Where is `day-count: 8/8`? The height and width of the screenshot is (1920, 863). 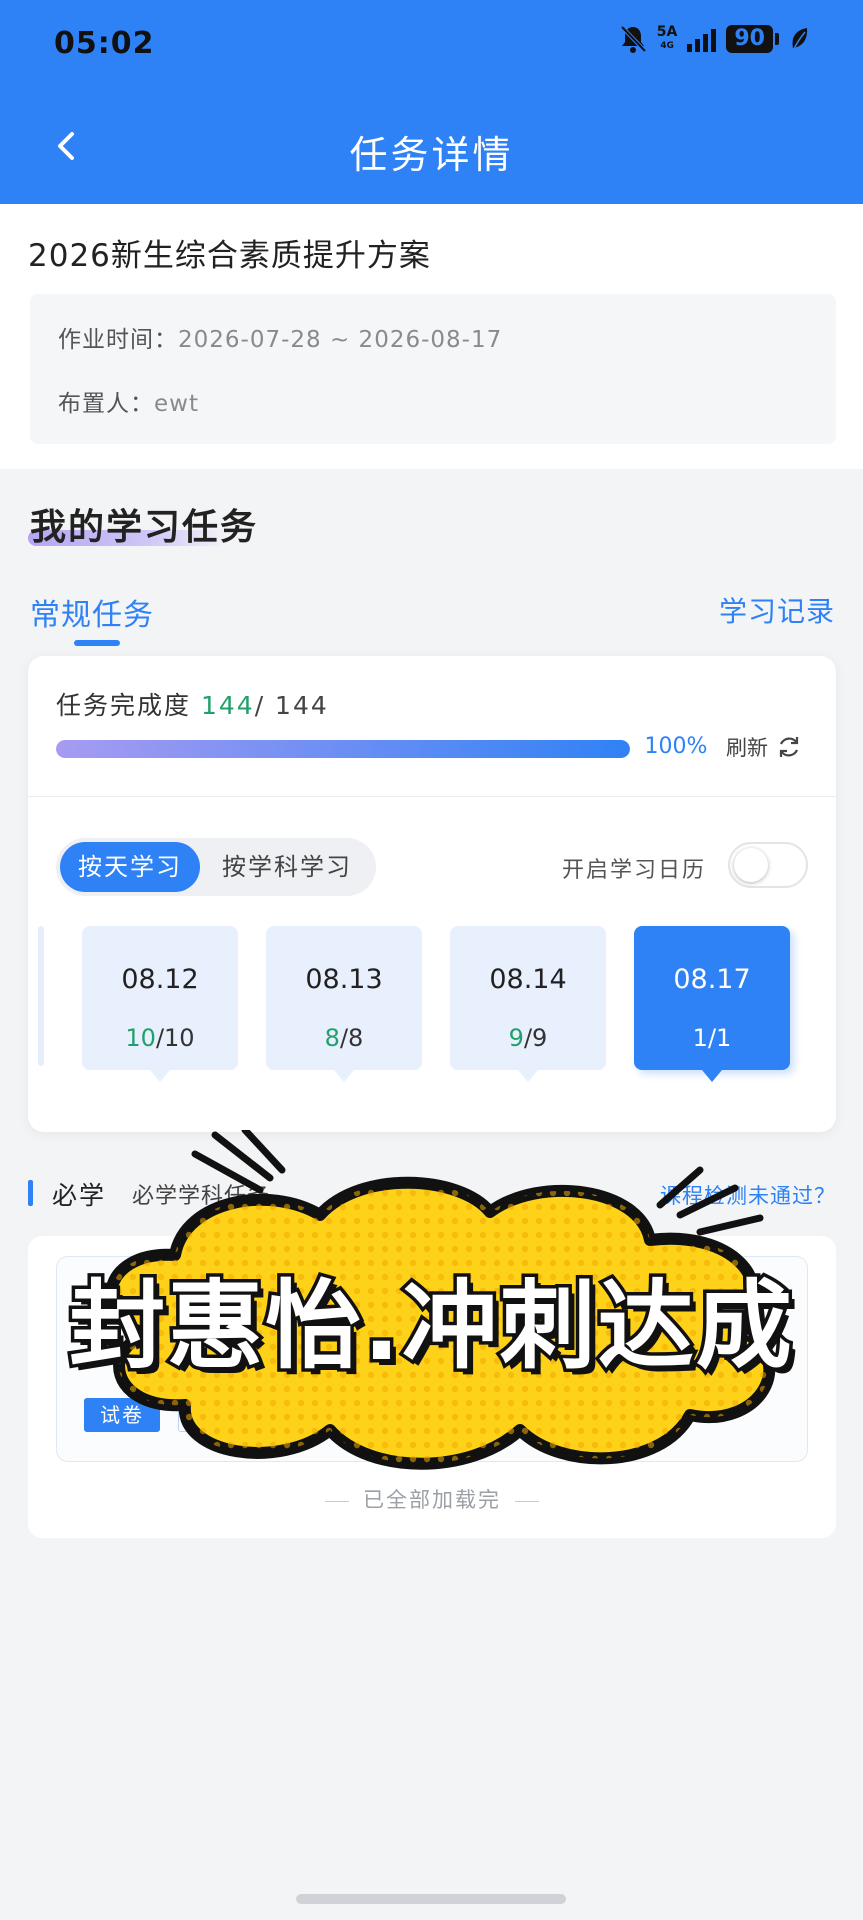
day-count: 8/8 is located at coordinates (344, 1038).